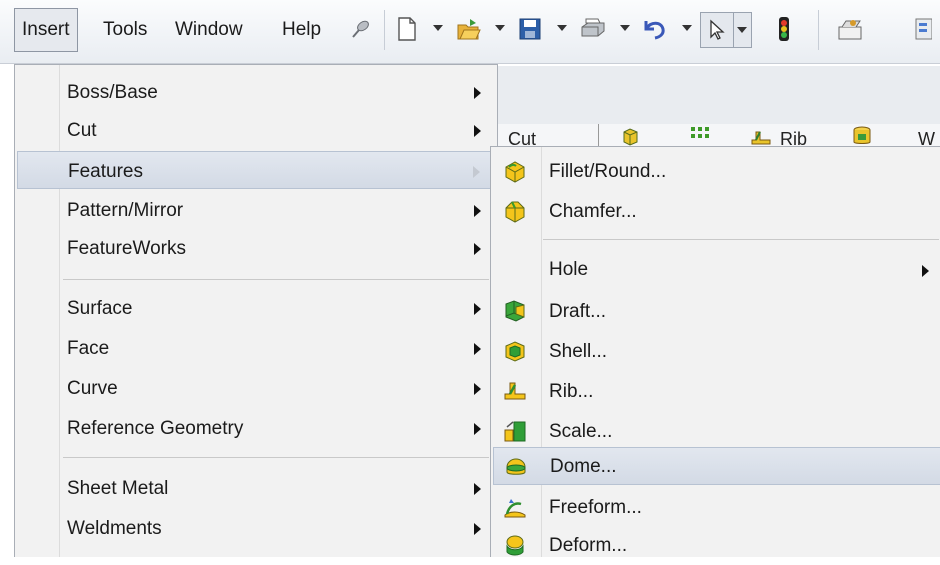  I want to click on scale-icon, so click(515, 431).